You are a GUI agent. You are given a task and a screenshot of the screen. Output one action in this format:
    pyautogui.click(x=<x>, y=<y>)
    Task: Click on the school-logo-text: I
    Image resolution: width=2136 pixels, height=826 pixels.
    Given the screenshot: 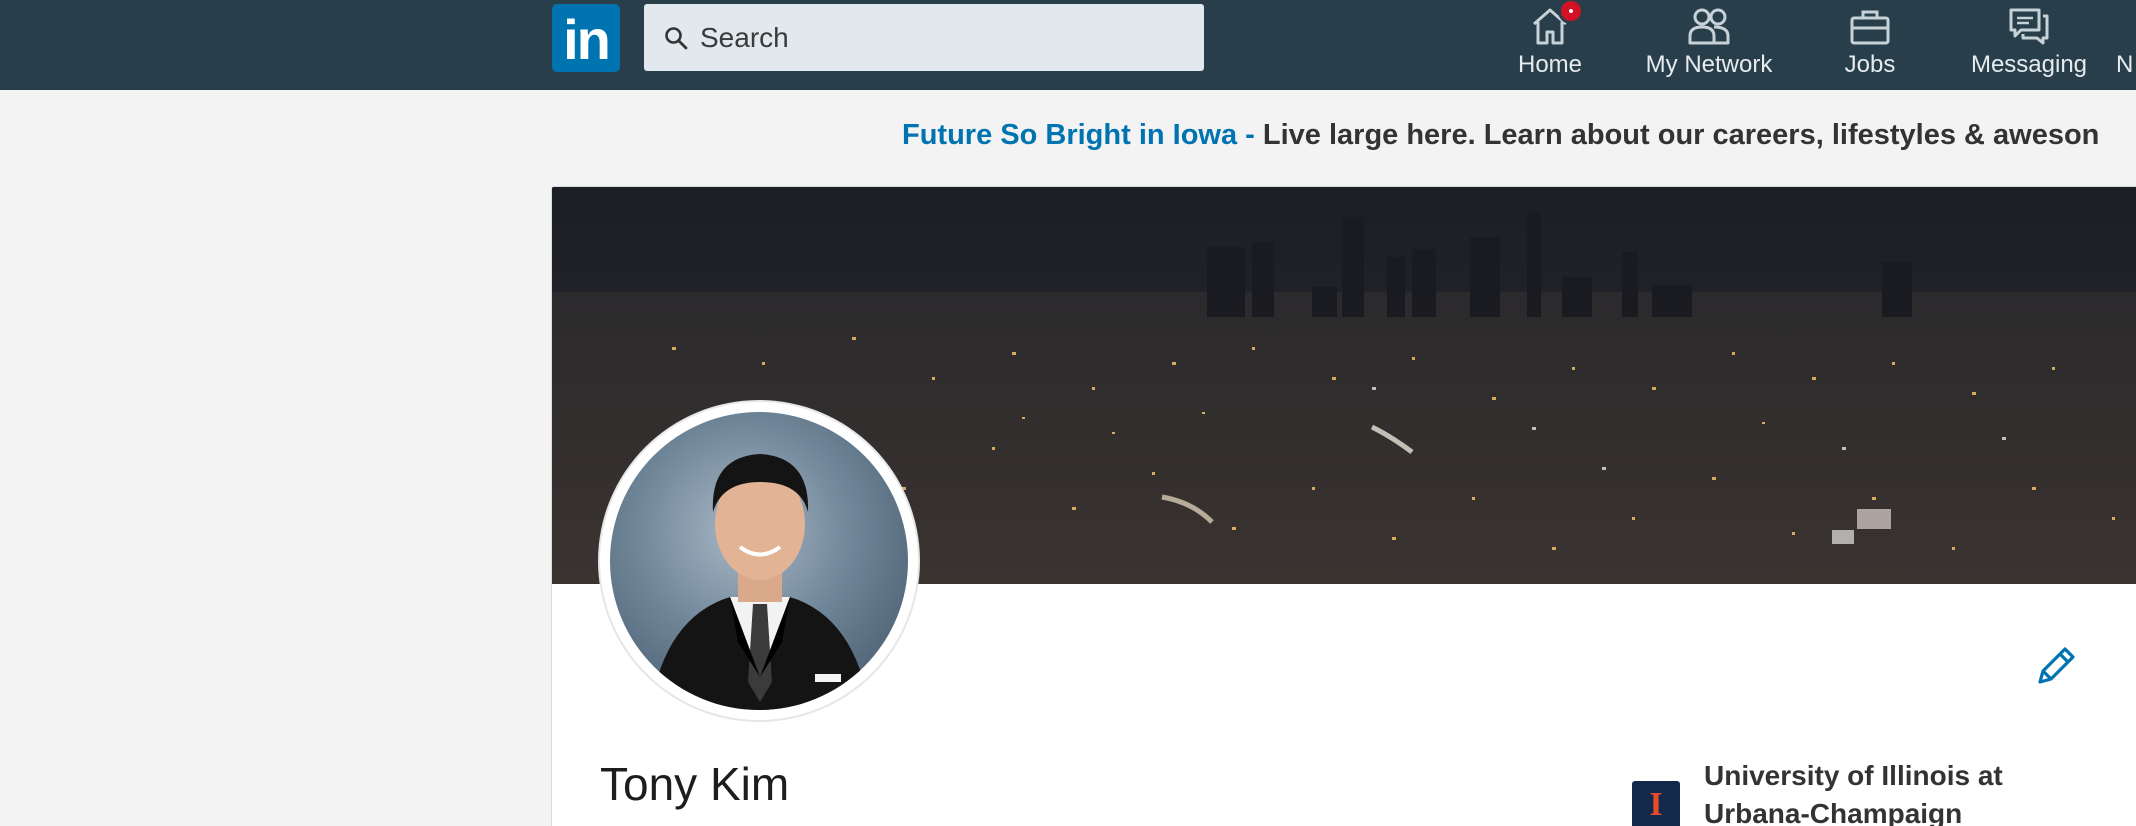 What is the action you would take?
    pyautogui.click(x=1656, y=804)
    